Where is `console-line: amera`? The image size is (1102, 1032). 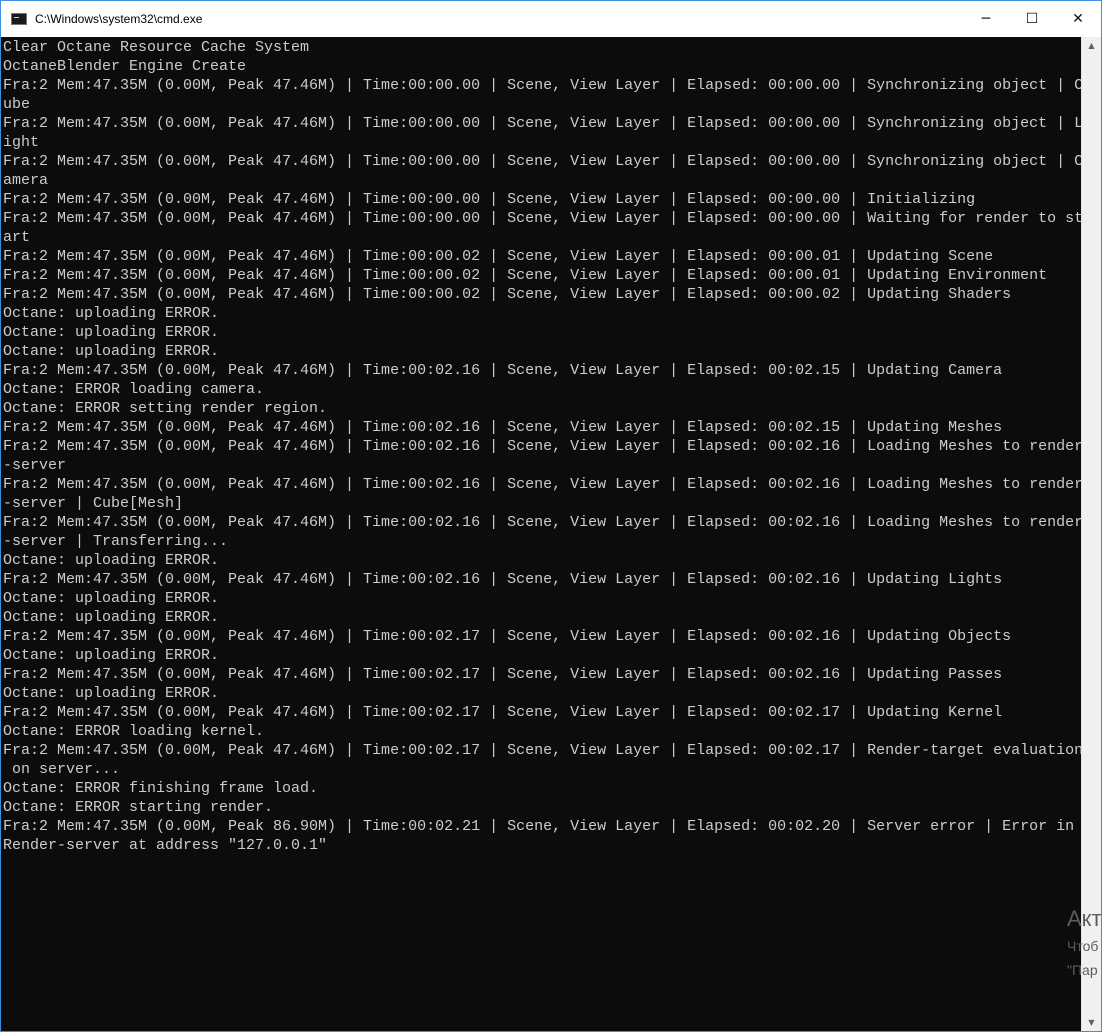
console-line: amera is located at coordinates (26, 180).